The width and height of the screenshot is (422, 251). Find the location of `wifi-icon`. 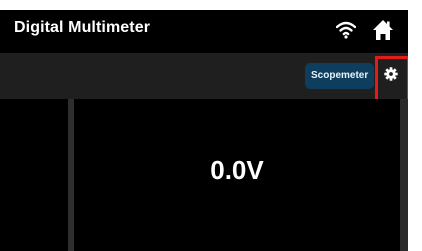

wifi-icon is located at coordinates (346, 30).